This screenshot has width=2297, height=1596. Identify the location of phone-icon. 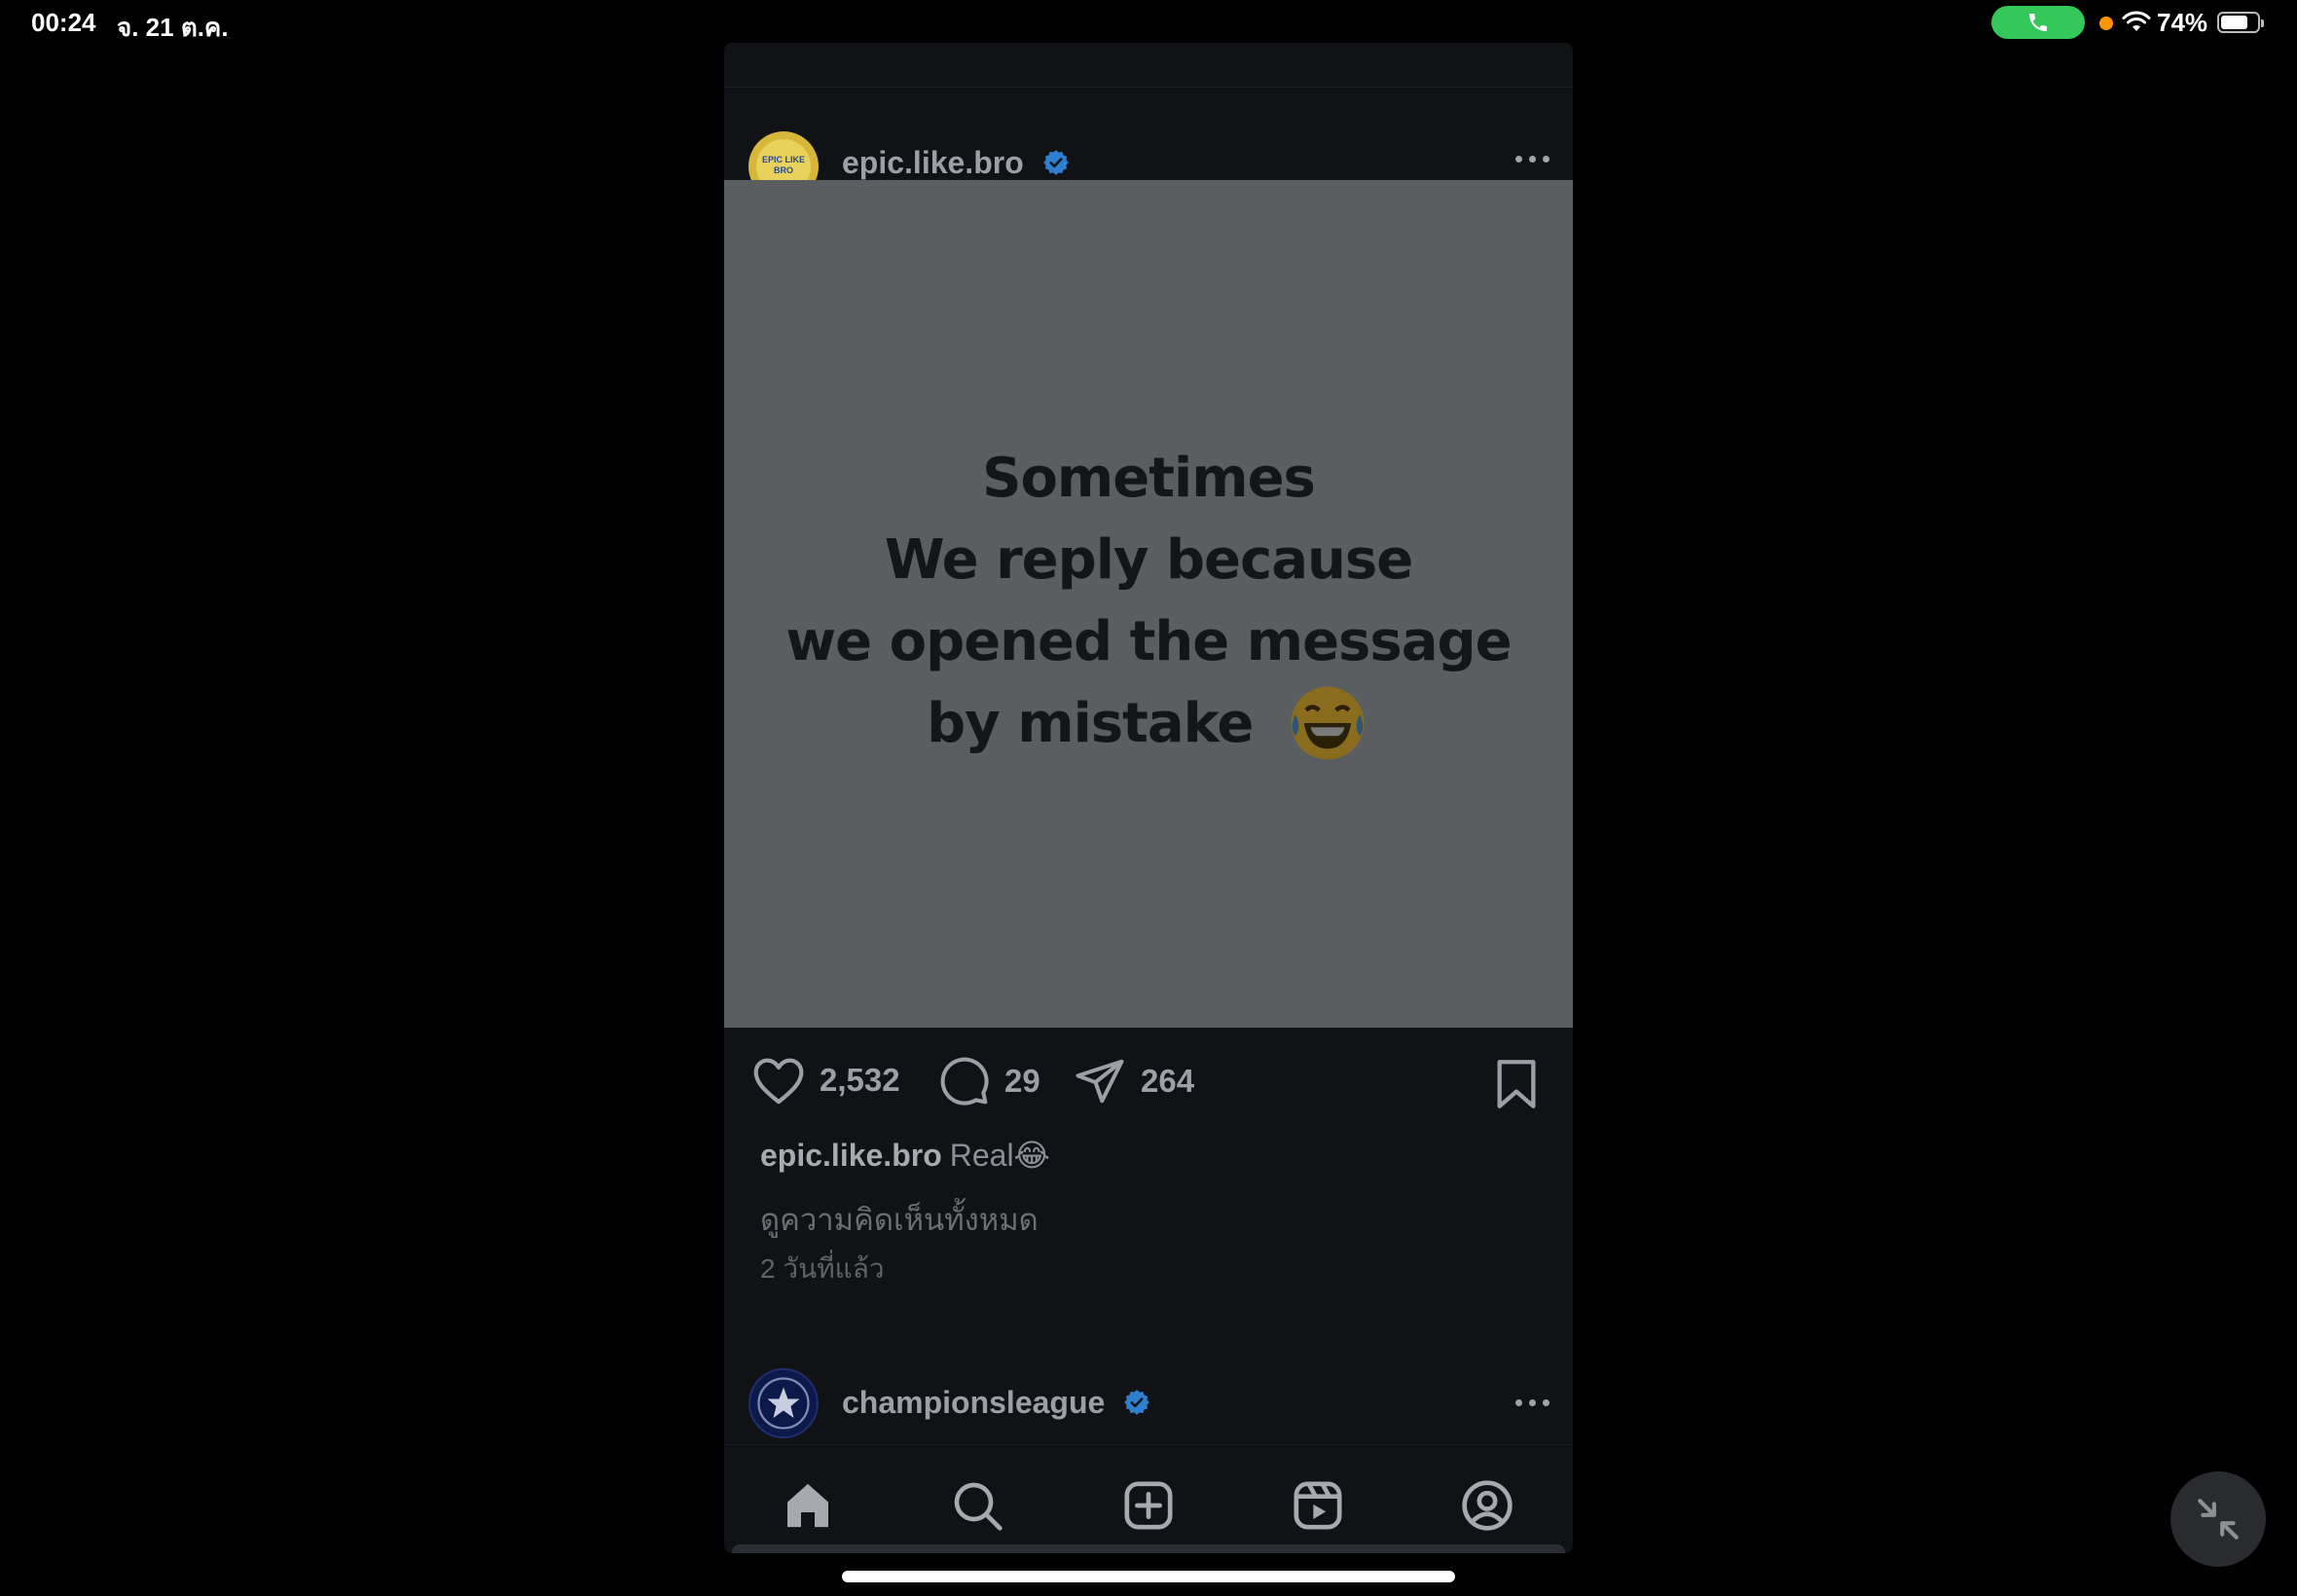
(2038, 22).